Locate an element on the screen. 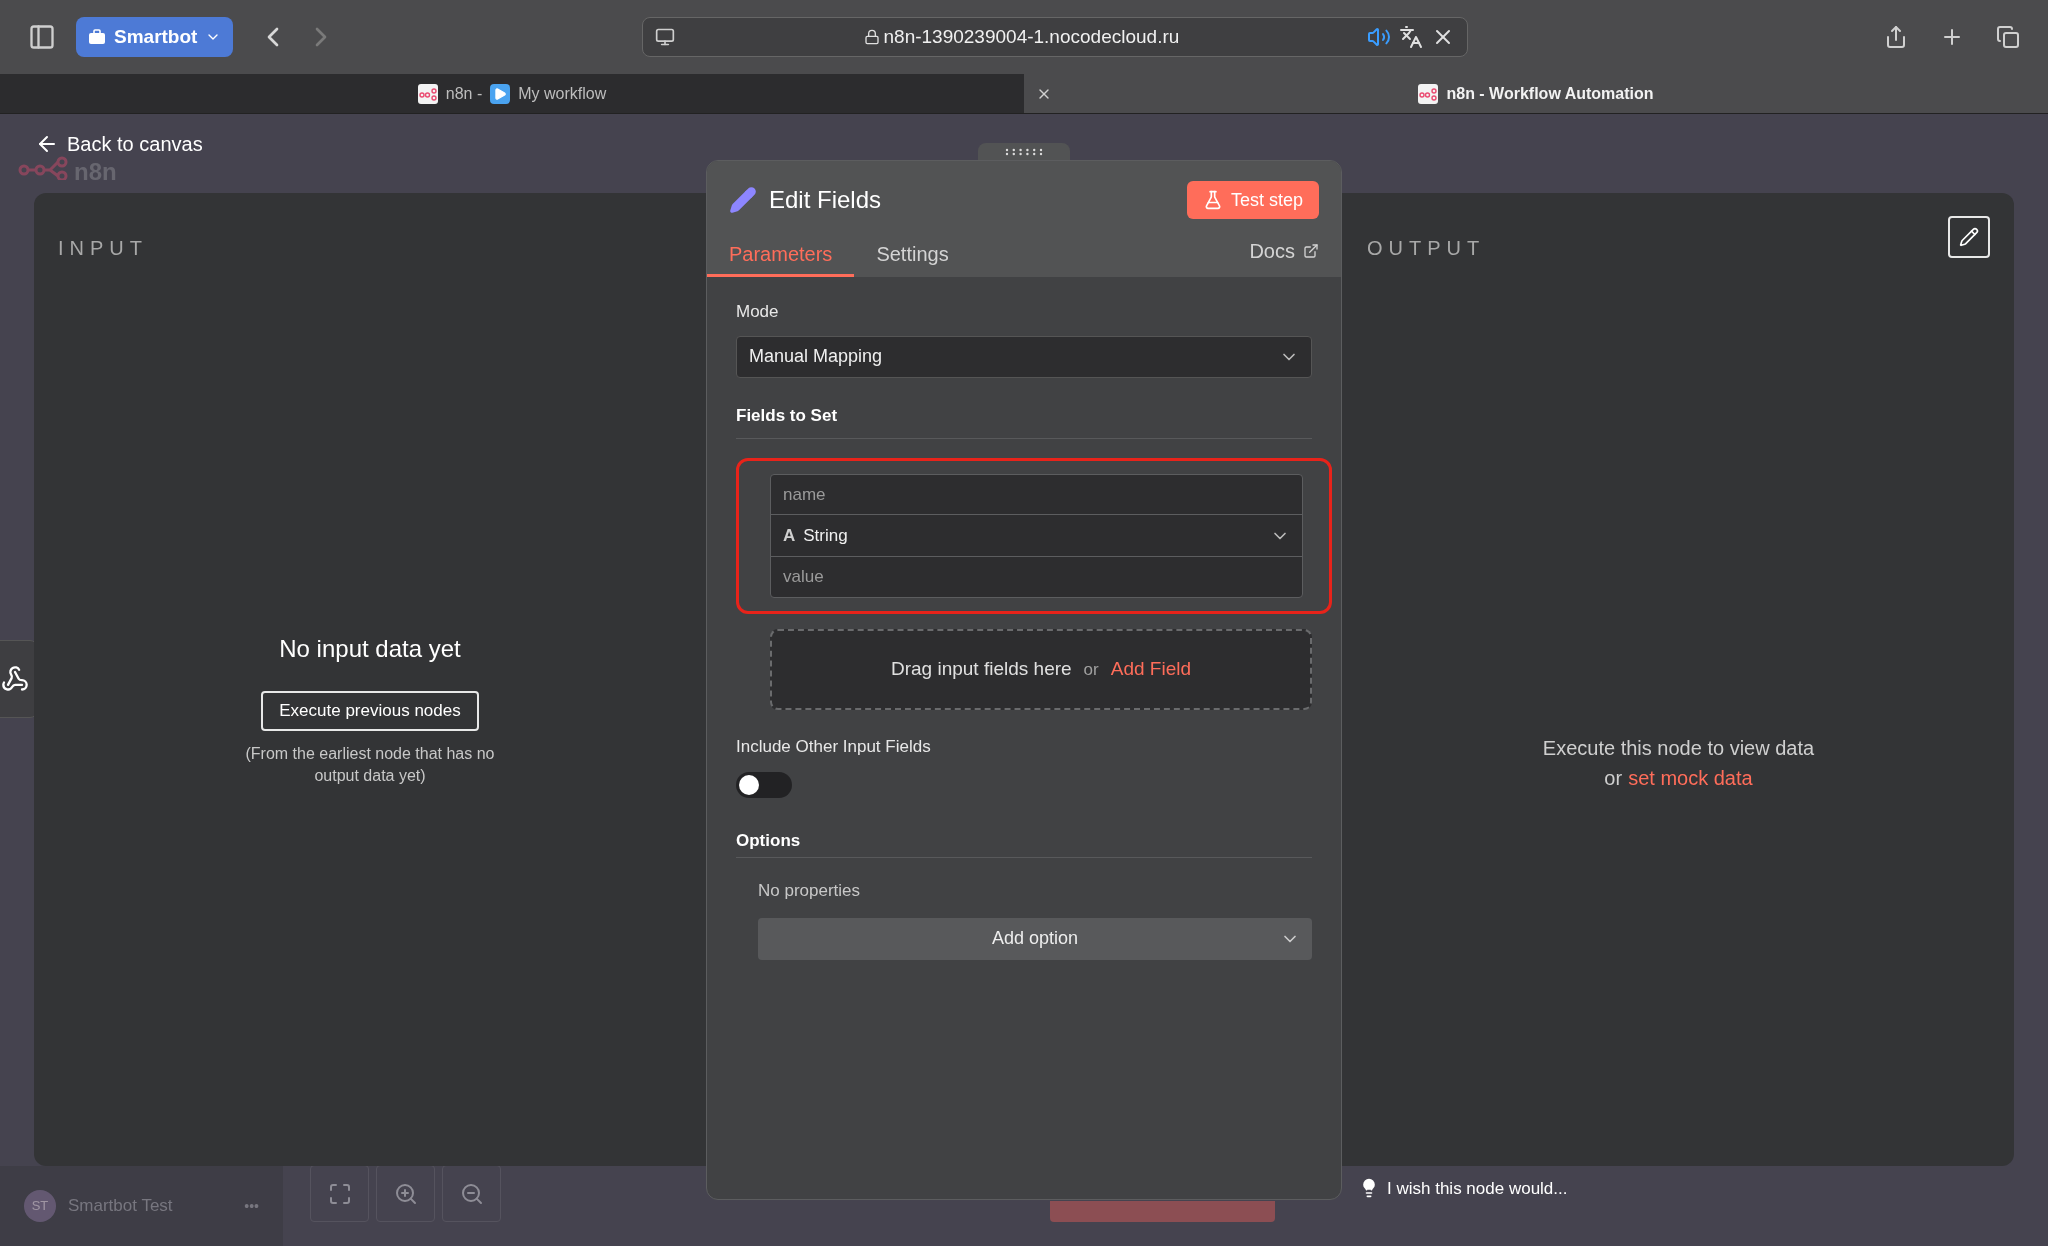 The width and height of the screenshot is (2048, 1246). node-tab: Settings is located at coordinates (912, 255).